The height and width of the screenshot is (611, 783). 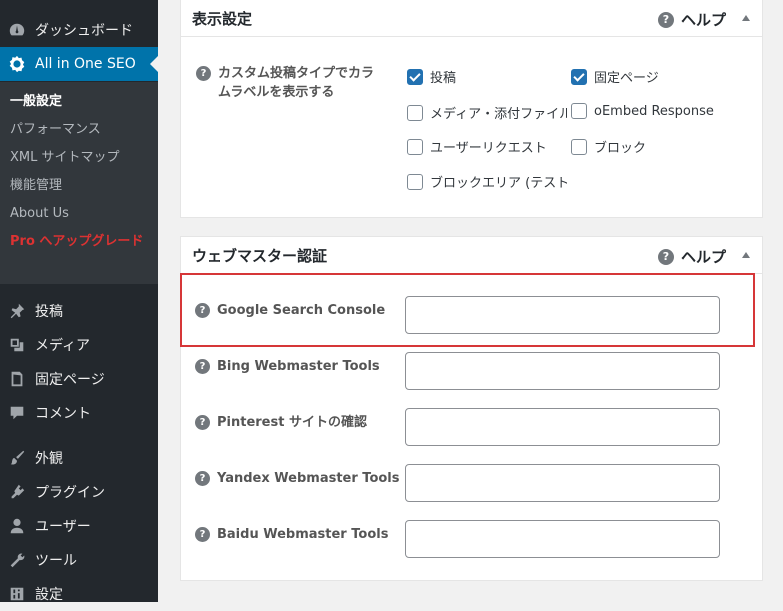 I want to click on pinterest-verify-label: ? Pinterest サイトの確認, so click(x=281, y=422).